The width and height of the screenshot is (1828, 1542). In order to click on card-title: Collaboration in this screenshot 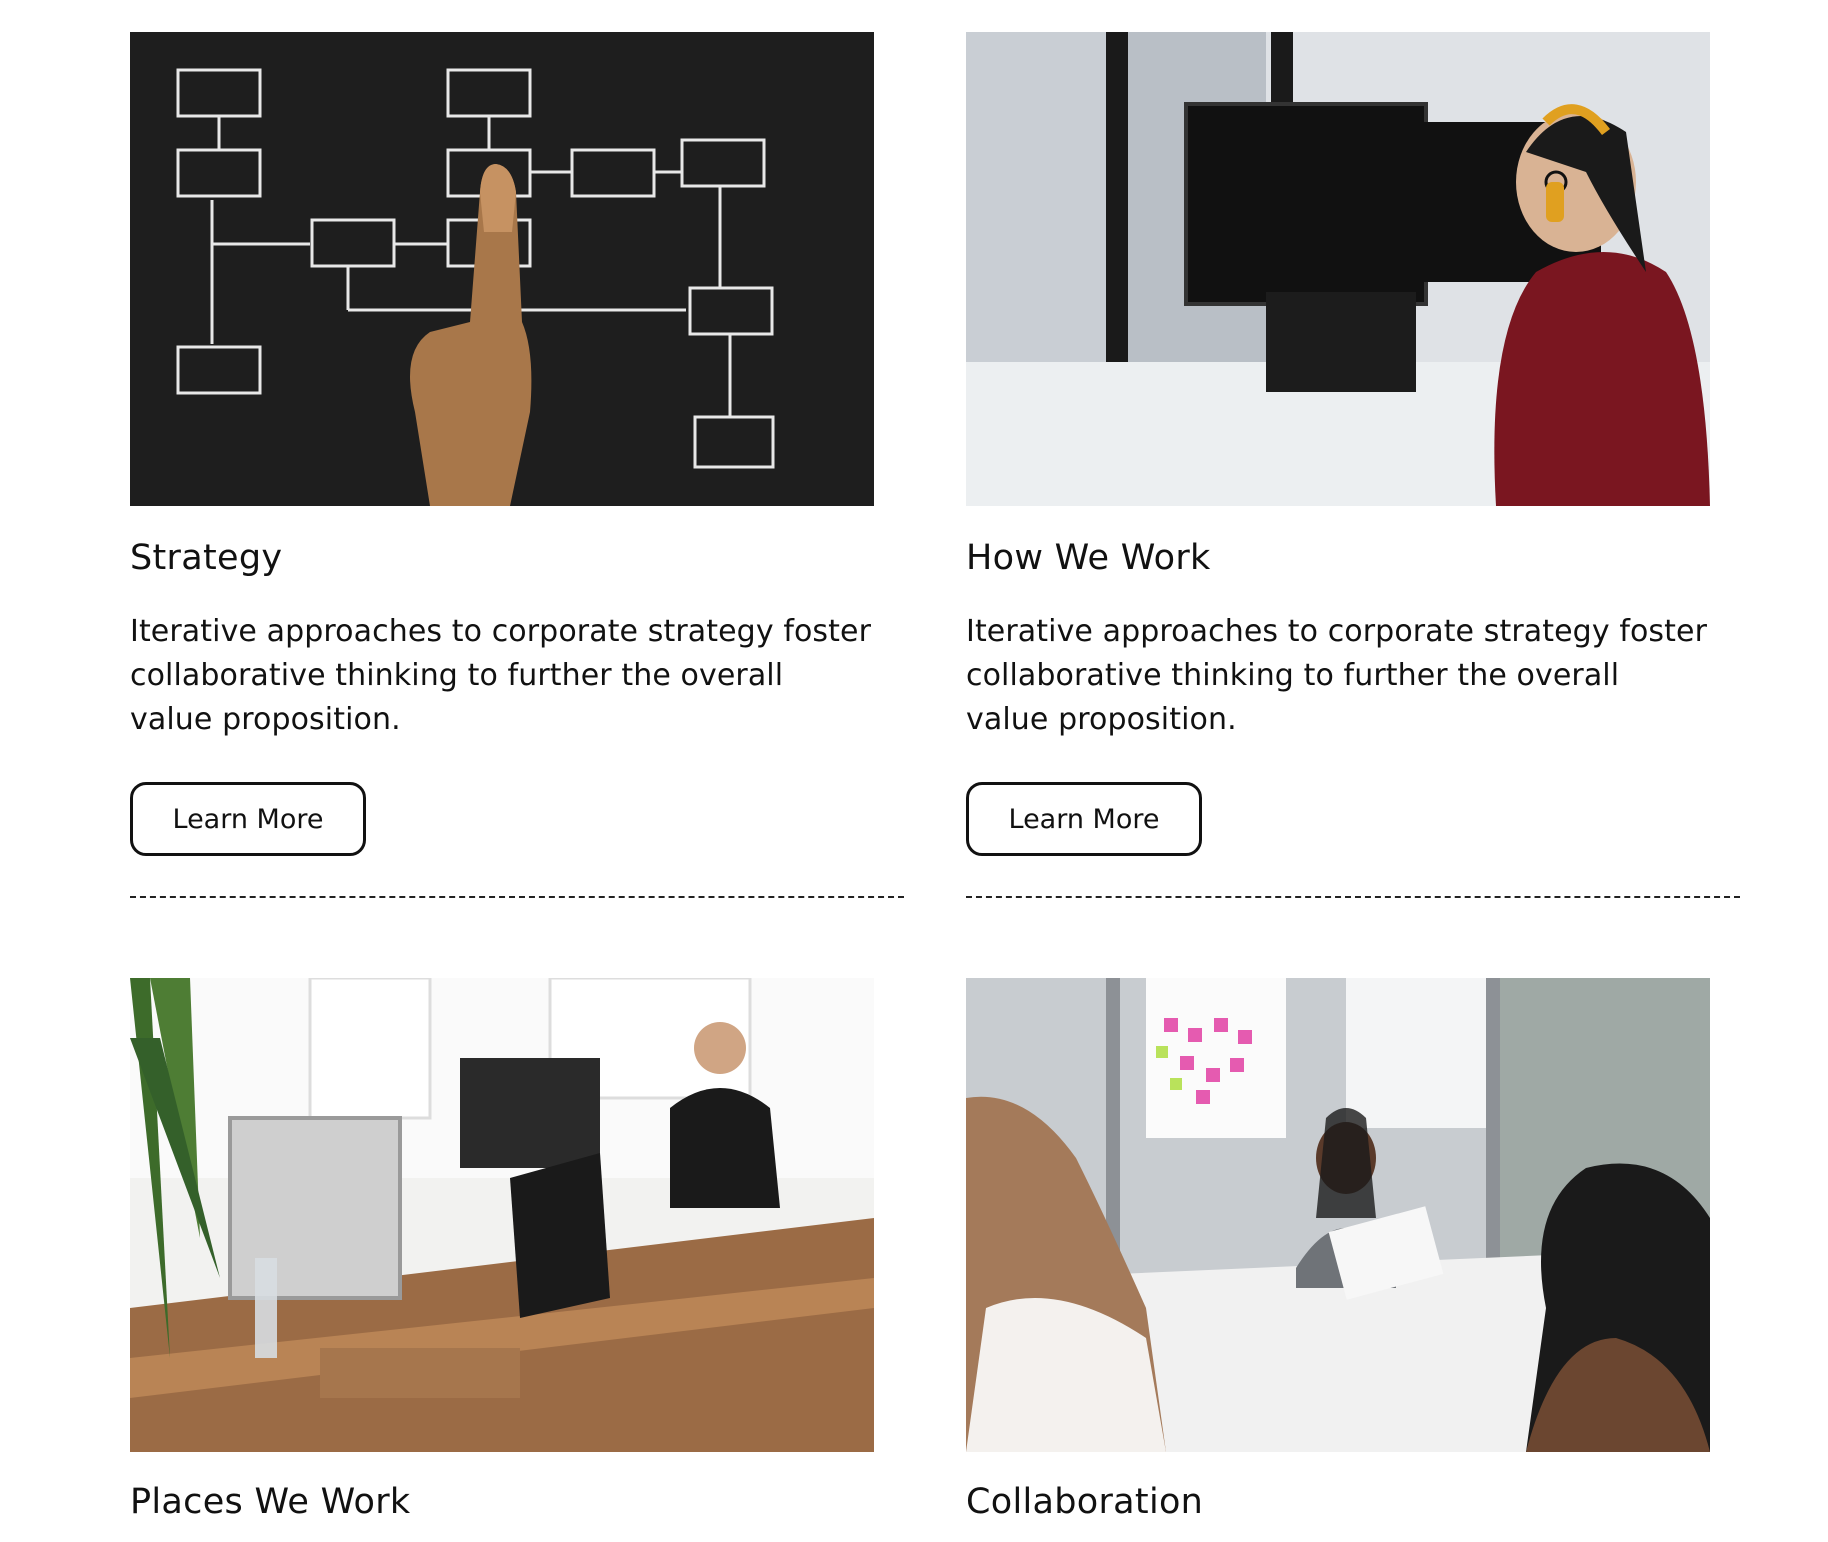, I will do `click(1085, 1502)`.